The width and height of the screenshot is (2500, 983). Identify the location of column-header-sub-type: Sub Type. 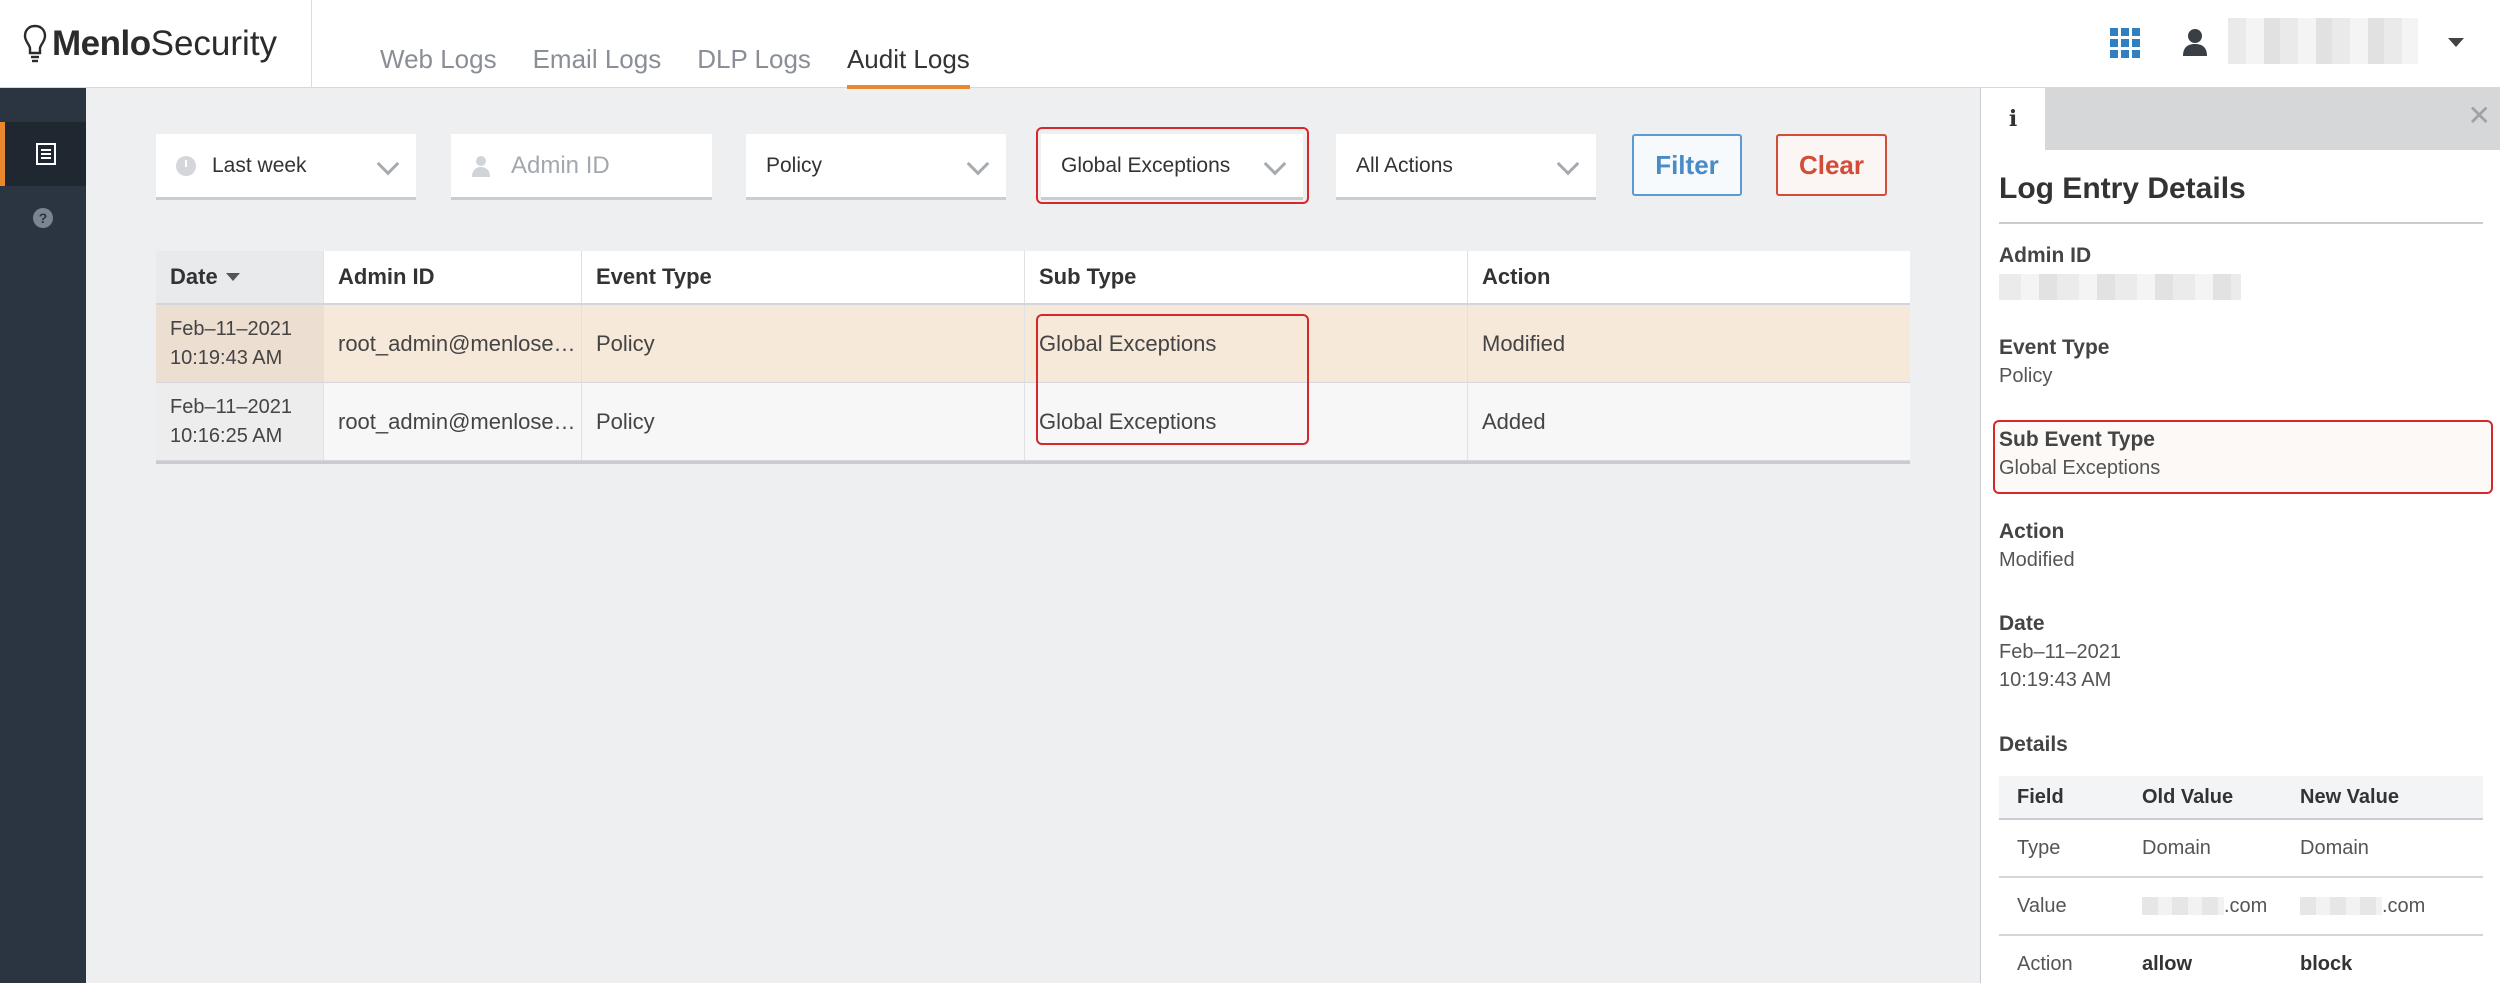
(1246, 277).